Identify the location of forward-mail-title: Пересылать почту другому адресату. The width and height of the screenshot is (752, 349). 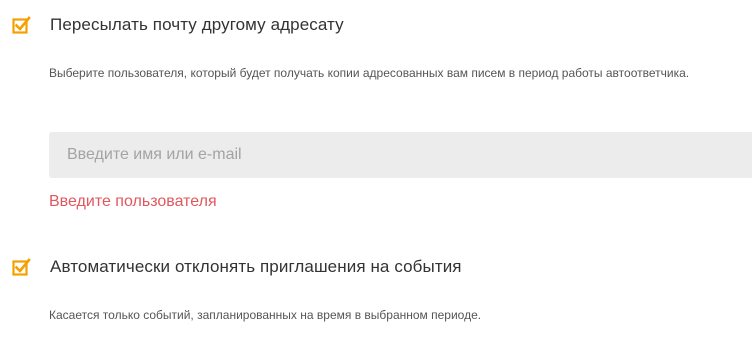
(197, 24).